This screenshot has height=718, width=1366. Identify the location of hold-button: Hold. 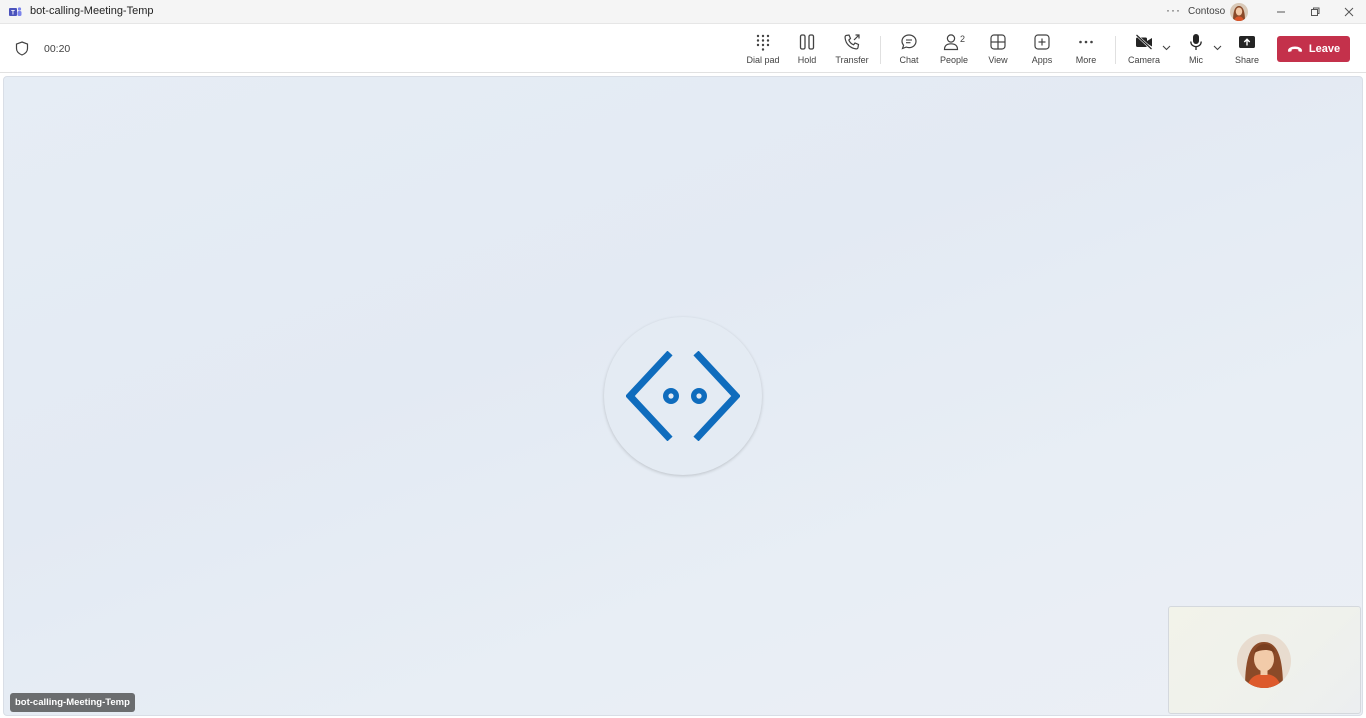
(807, 51).